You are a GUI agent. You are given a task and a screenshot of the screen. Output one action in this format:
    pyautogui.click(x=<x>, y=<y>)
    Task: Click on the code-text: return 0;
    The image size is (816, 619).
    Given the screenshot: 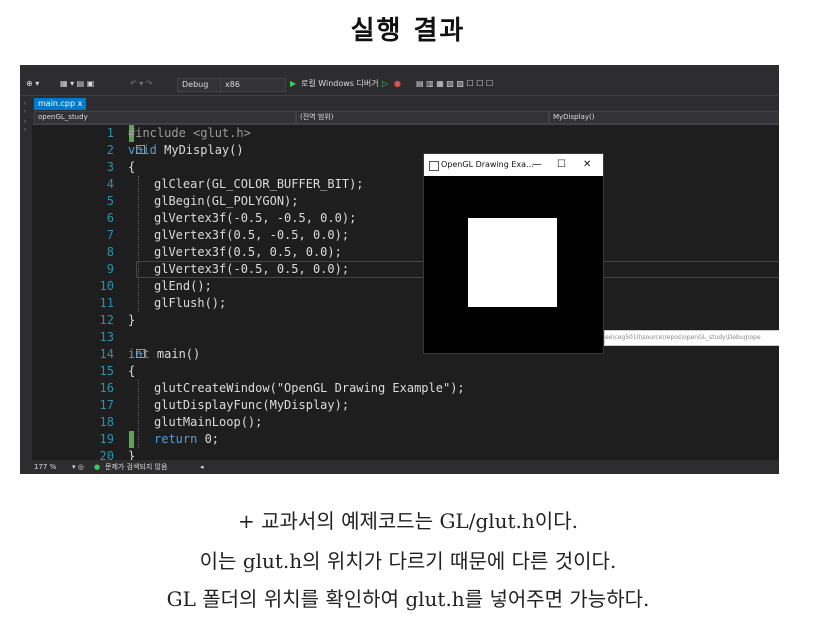 What is the action you would take?
    pyautogui.click(x=187, y=439)
    